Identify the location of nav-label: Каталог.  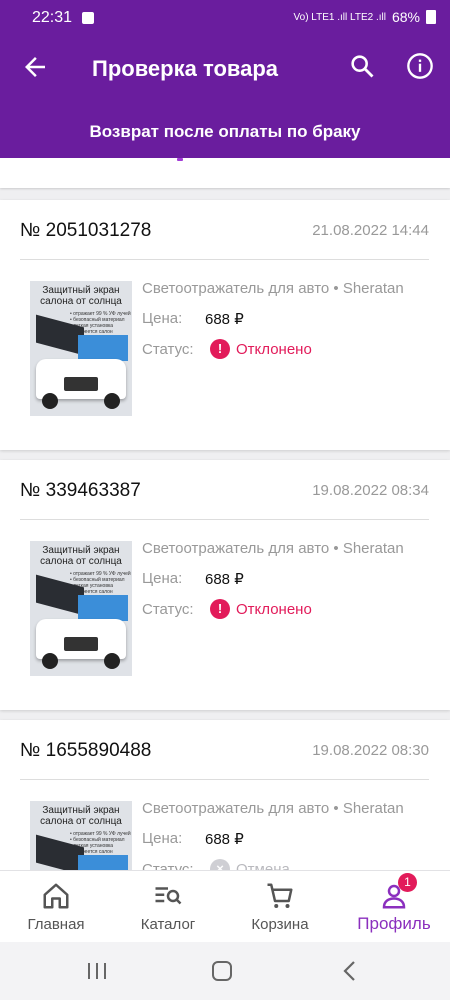
(168, 924).